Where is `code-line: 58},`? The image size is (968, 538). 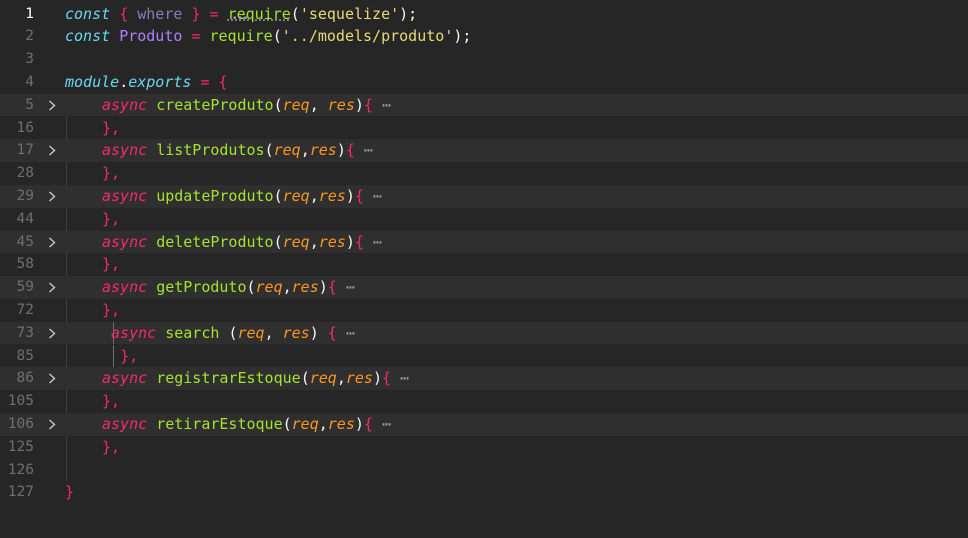 code-line: 58}, is located at coordinates (484, 264).